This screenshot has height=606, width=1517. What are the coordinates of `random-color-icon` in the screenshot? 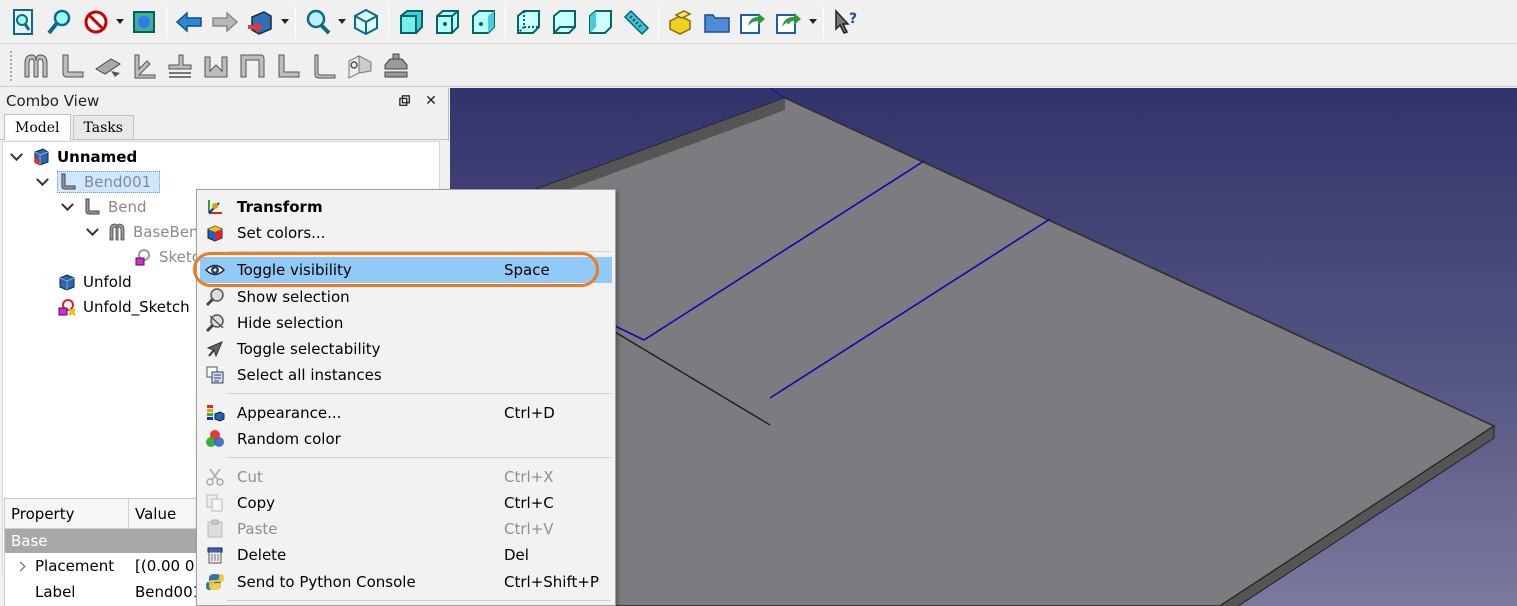 It's located at (215, 439).